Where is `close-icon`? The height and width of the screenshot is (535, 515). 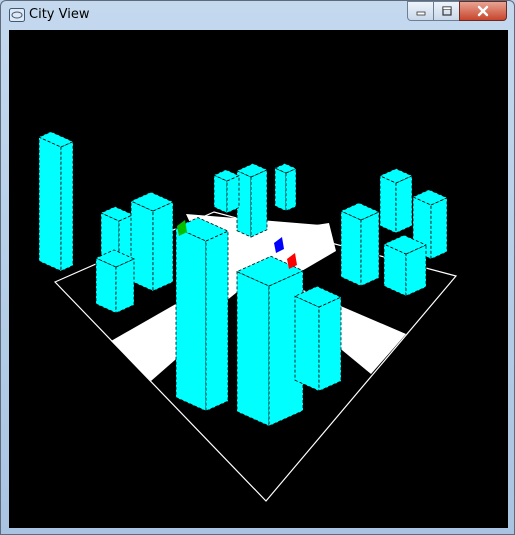 close-icon is located at coordinates (483, 11).